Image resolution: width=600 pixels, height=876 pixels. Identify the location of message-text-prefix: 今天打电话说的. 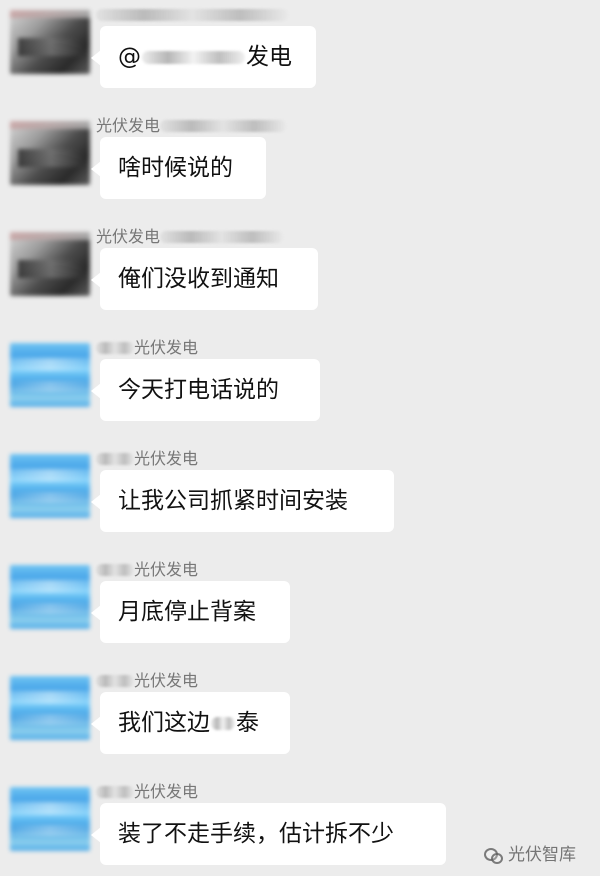
(198, 389).